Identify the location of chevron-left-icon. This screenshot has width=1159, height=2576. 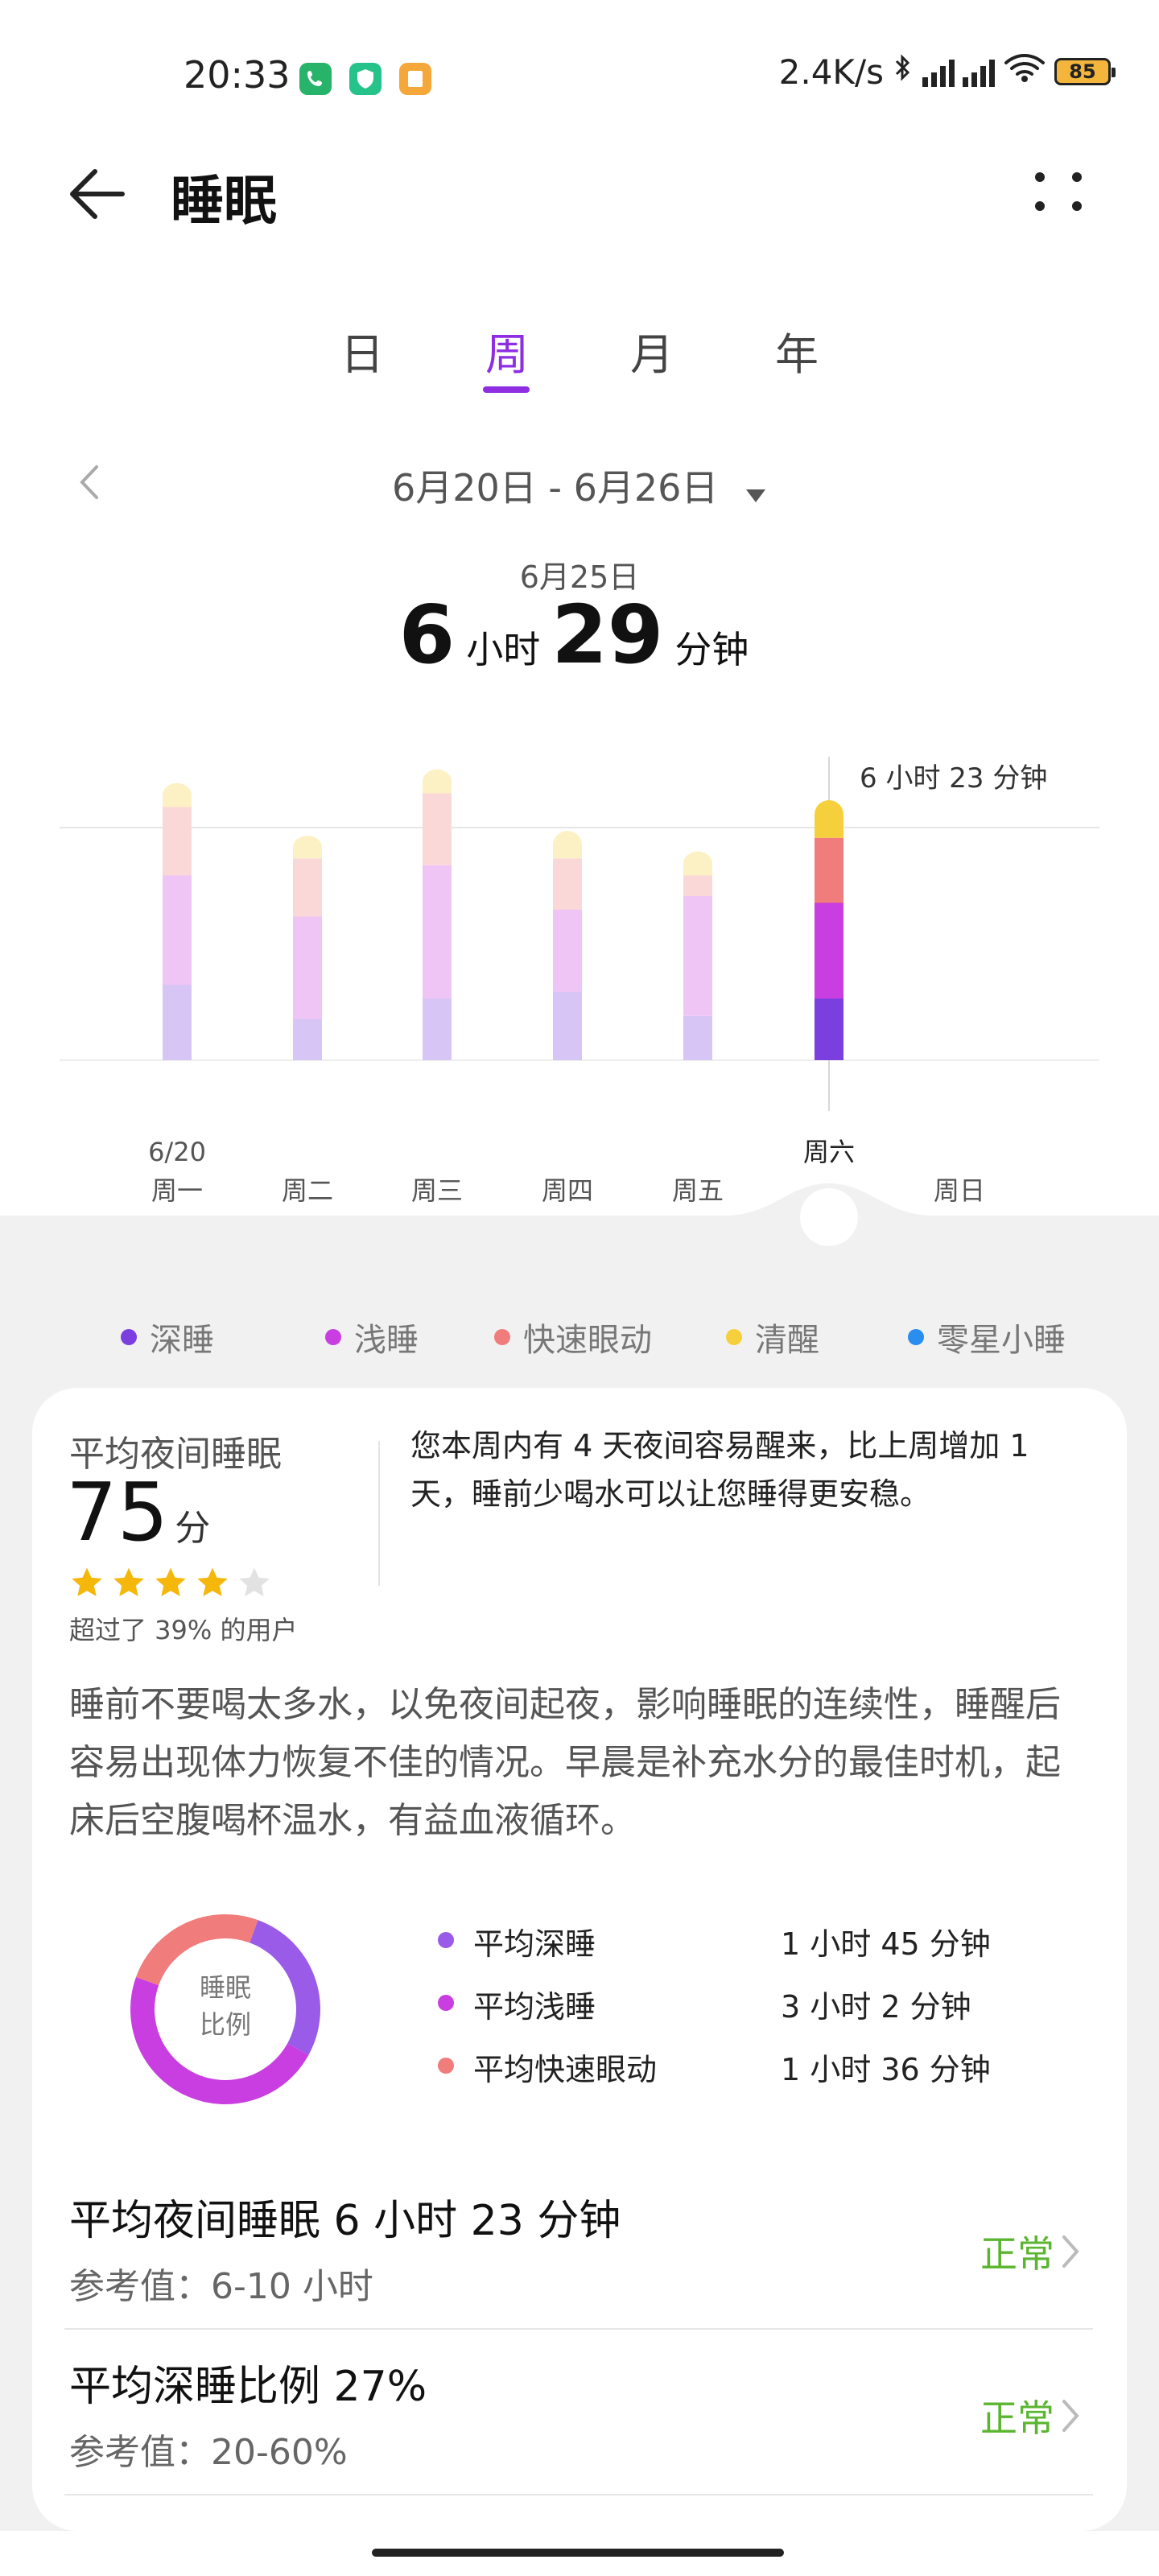
(90, 484).